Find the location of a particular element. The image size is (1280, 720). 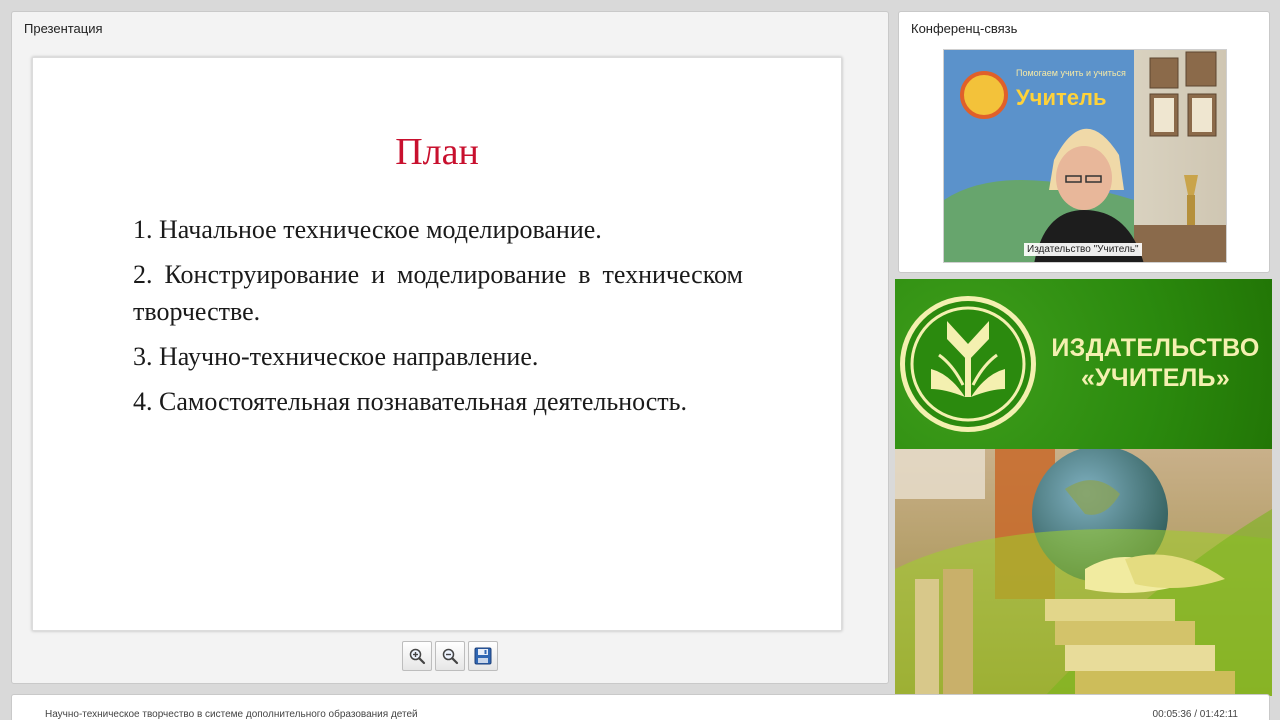

poster-title: Учитель is located at coordinates (1061, 97).